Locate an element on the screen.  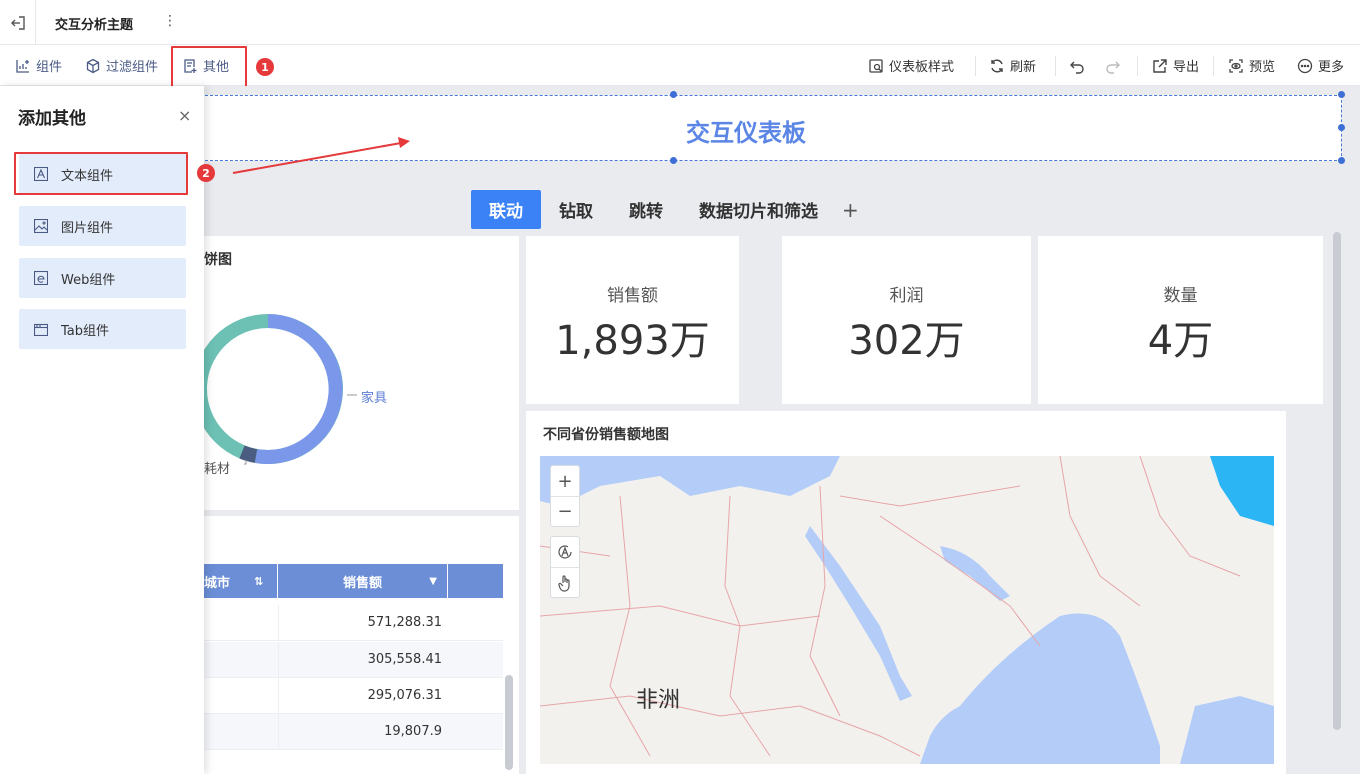
kpi-label: 销售额 is located at coordinates (632, 296).